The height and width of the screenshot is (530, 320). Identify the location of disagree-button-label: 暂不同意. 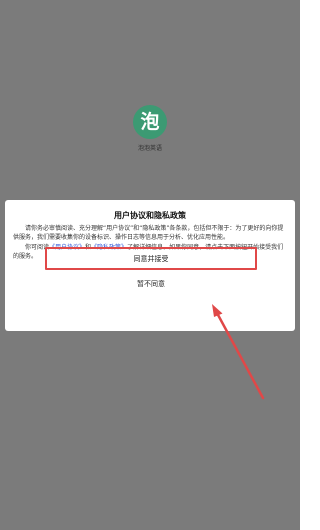
(151, 284).